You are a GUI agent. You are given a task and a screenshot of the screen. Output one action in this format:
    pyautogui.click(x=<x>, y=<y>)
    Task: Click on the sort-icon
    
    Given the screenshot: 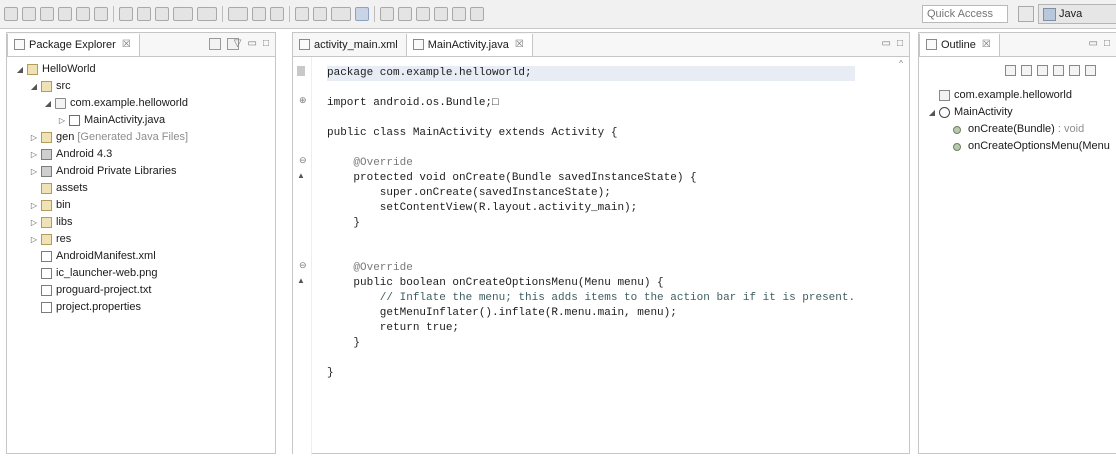 What is the action you would take?
    pyautogui.click(x=1026, y=70)
    